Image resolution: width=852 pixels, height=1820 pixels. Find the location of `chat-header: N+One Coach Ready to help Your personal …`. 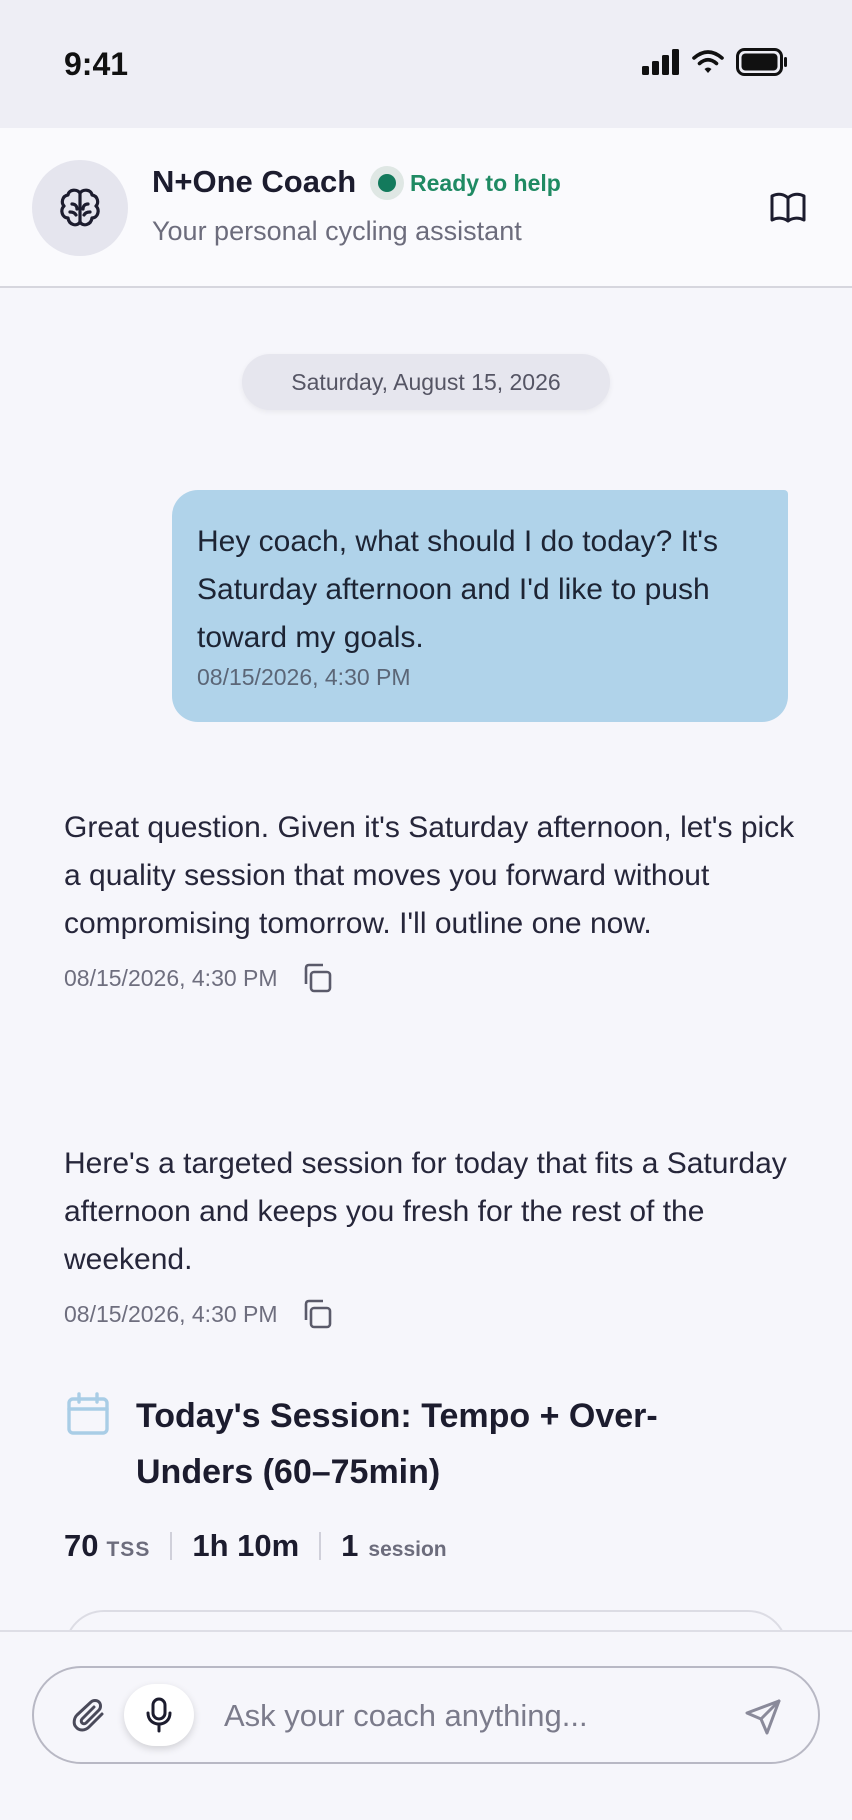

chat-header: N+One Coach Ready to help Your personal … is located at coordinates (426, 208).